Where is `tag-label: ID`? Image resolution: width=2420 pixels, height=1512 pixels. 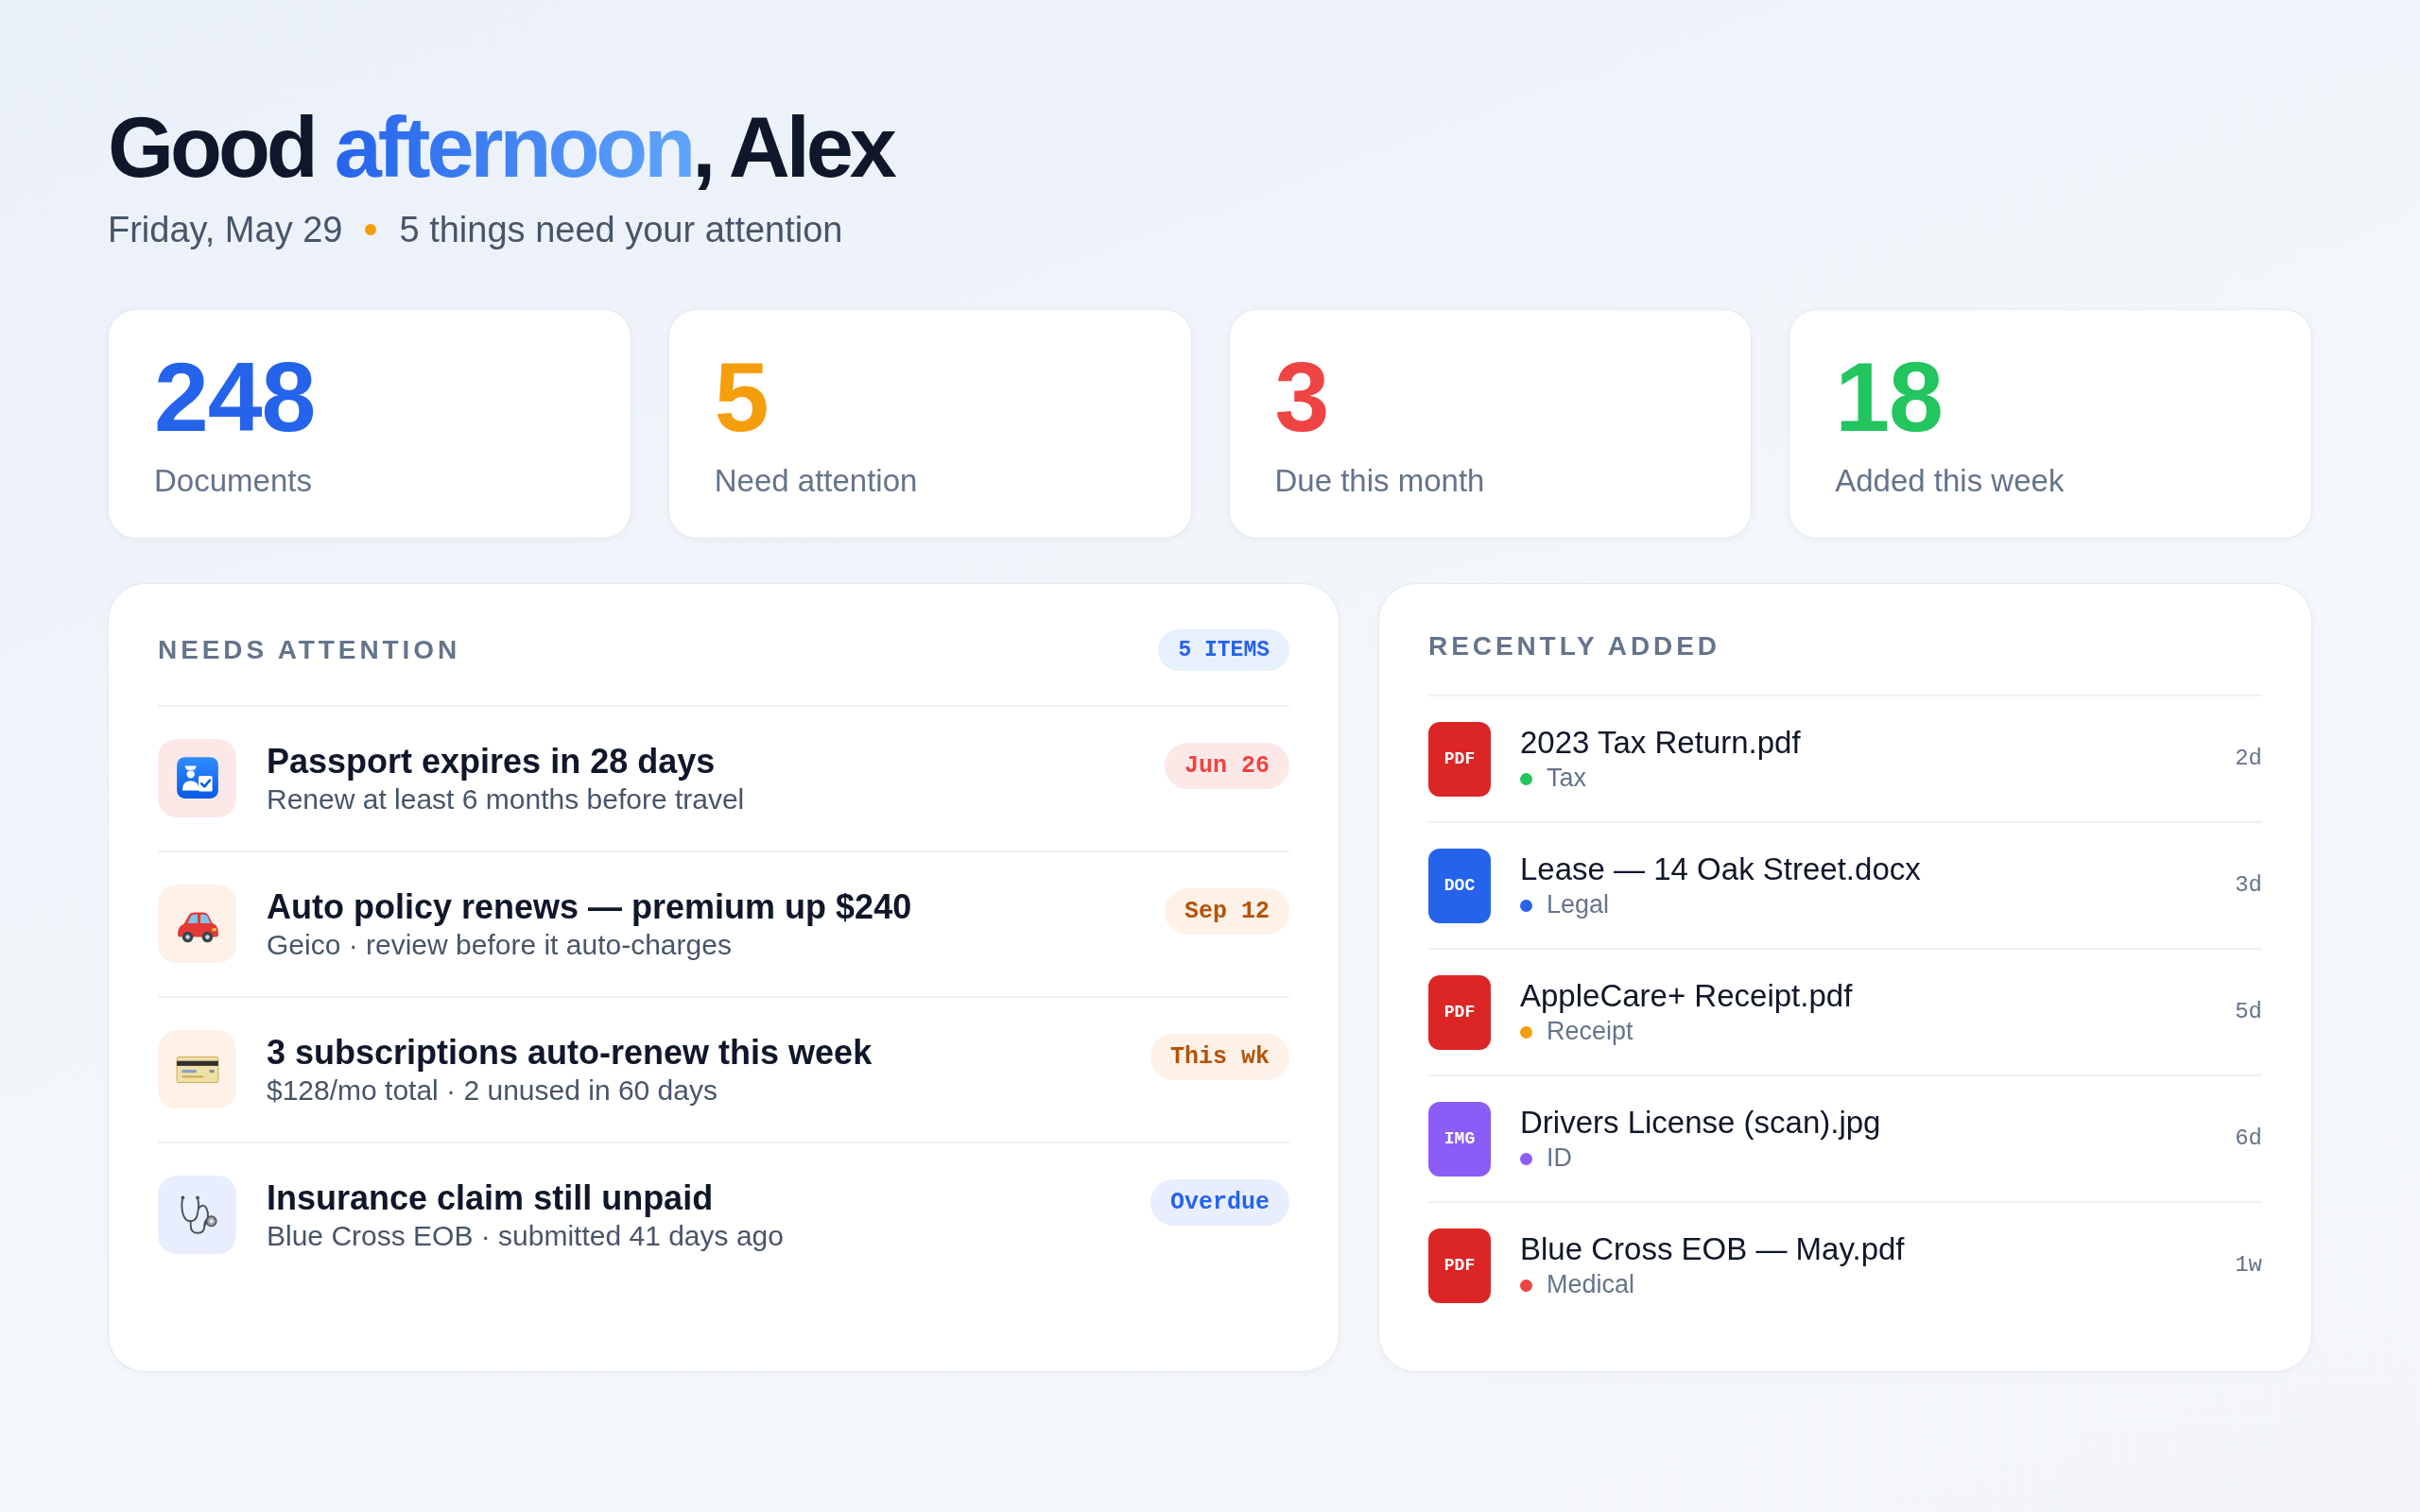 tag-label: ID is located at coordinates (1559, 1159).